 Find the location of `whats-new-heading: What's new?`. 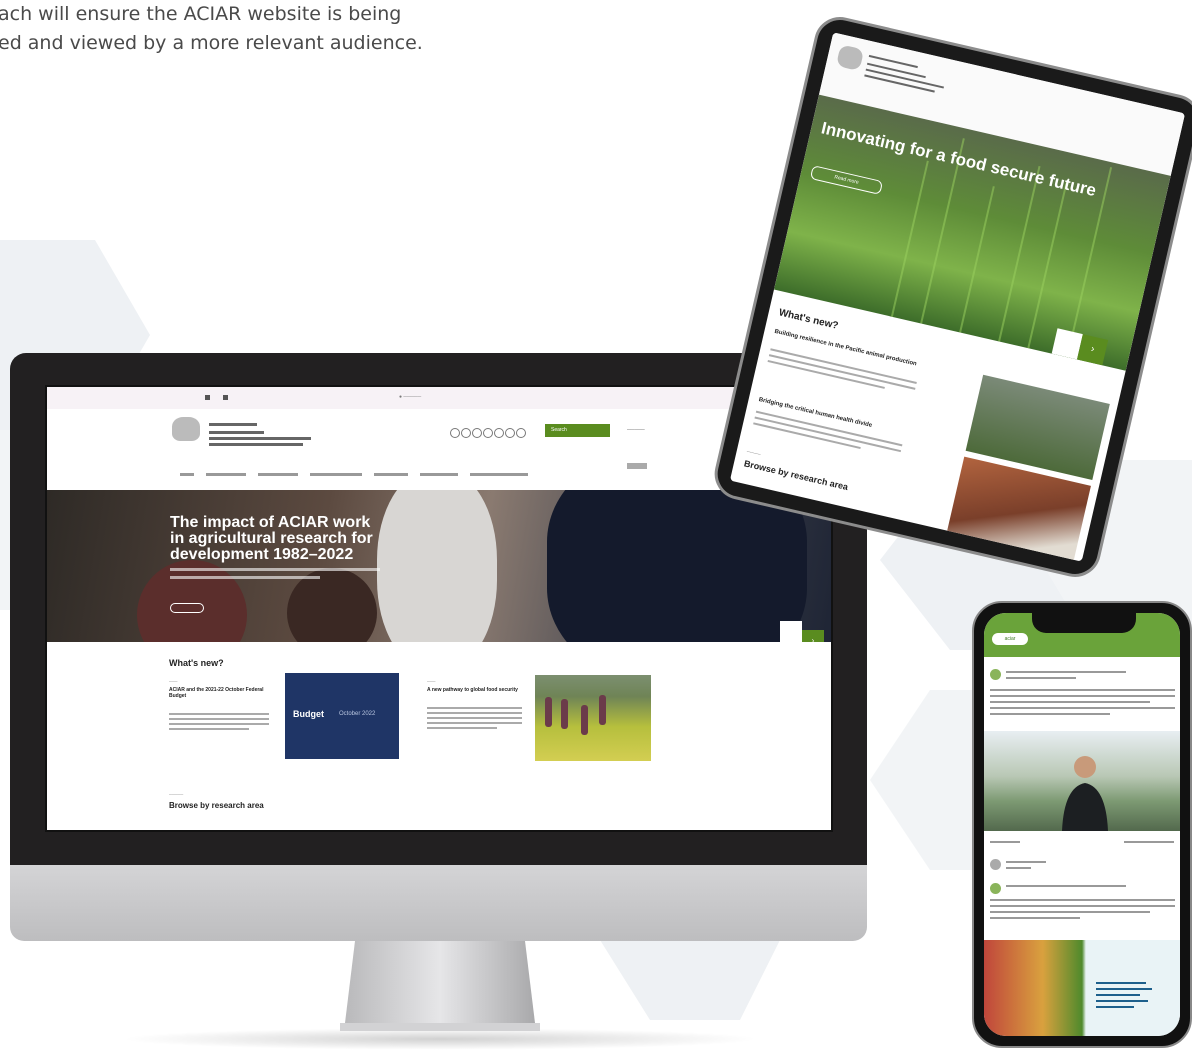

whats-new-heading: What's new? is located at coordinates (196, 663).